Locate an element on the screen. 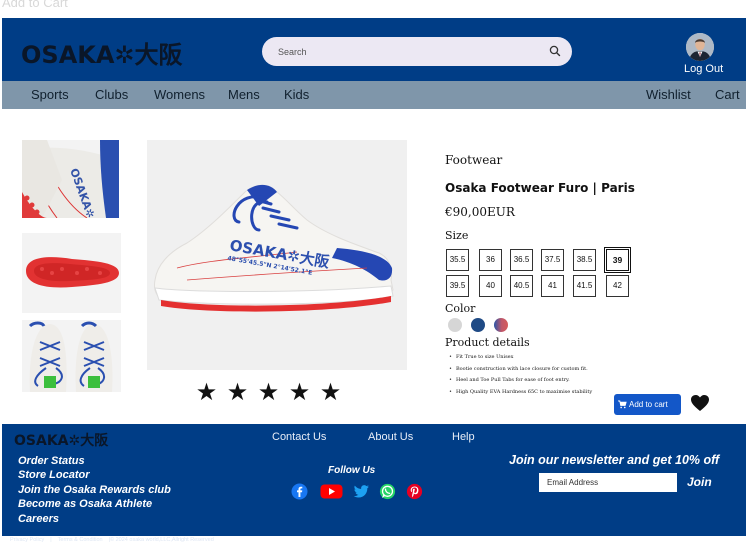  footer-link-about: About Us is located at coordinates (390, 437).